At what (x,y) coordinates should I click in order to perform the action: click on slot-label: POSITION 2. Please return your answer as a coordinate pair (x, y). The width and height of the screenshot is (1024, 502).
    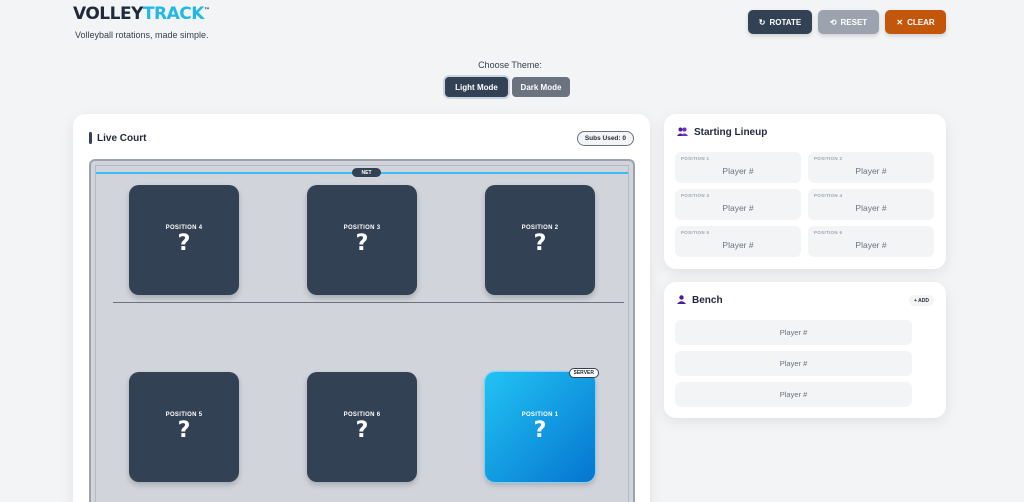
    Looking at the image, I should click on (828, 158).